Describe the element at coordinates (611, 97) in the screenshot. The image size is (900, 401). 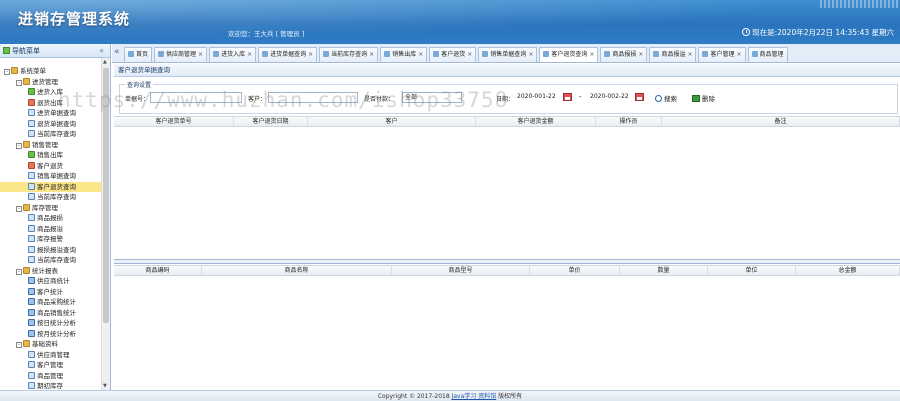
I see `date-to-input: 2020-002-22` at that location.